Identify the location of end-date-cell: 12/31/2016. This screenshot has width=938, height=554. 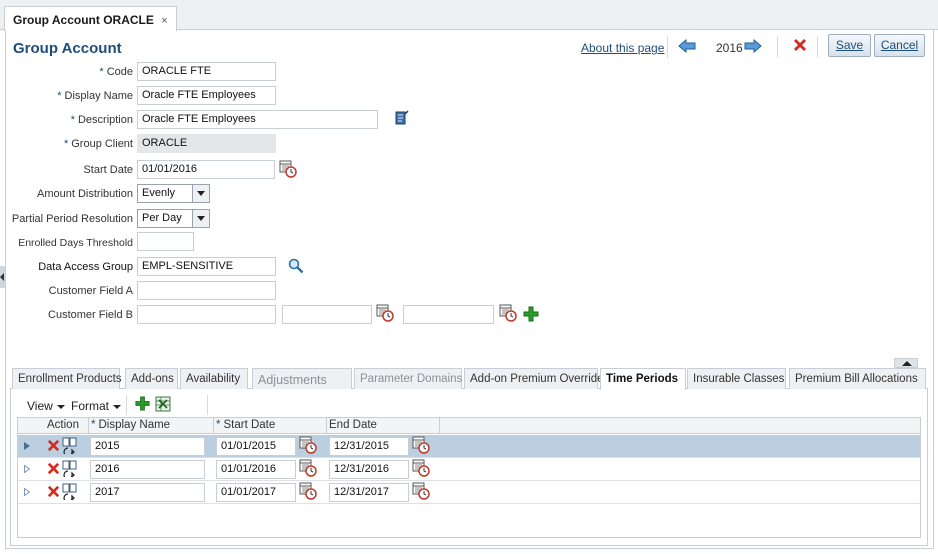
(369, 469).